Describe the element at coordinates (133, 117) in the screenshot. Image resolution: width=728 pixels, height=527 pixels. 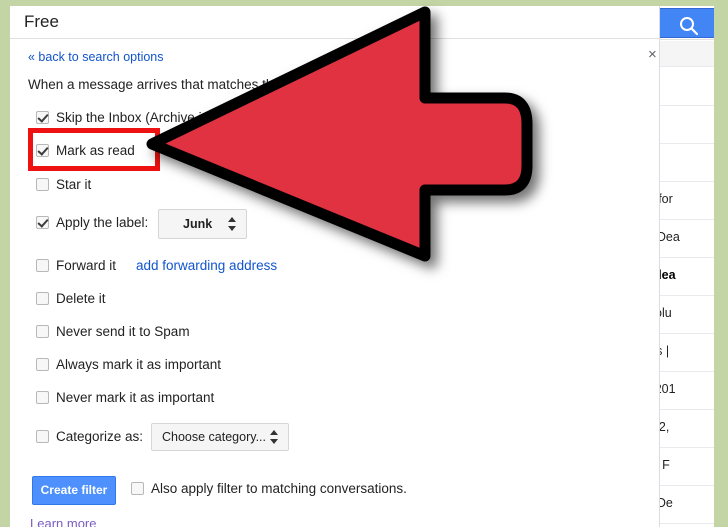
I see `option-label: Skip the Inbox (Archive it)` at that location.